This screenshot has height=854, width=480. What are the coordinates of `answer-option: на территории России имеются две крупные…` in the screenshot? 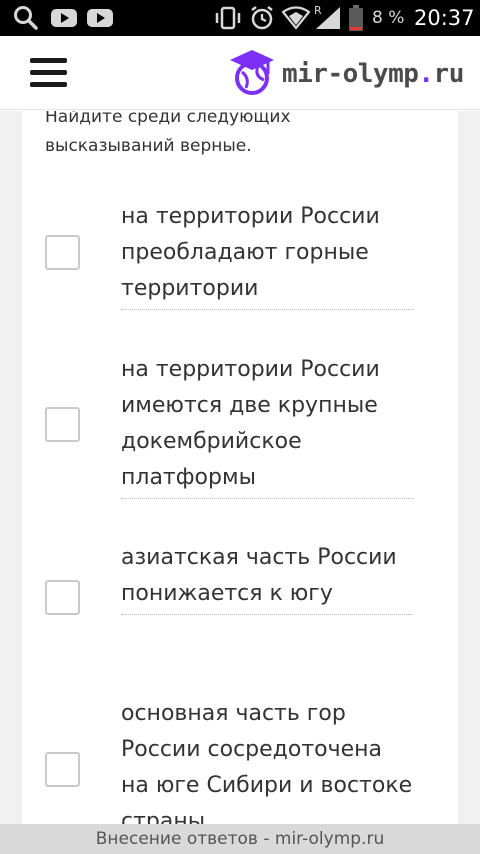 It's located at (240, 427).